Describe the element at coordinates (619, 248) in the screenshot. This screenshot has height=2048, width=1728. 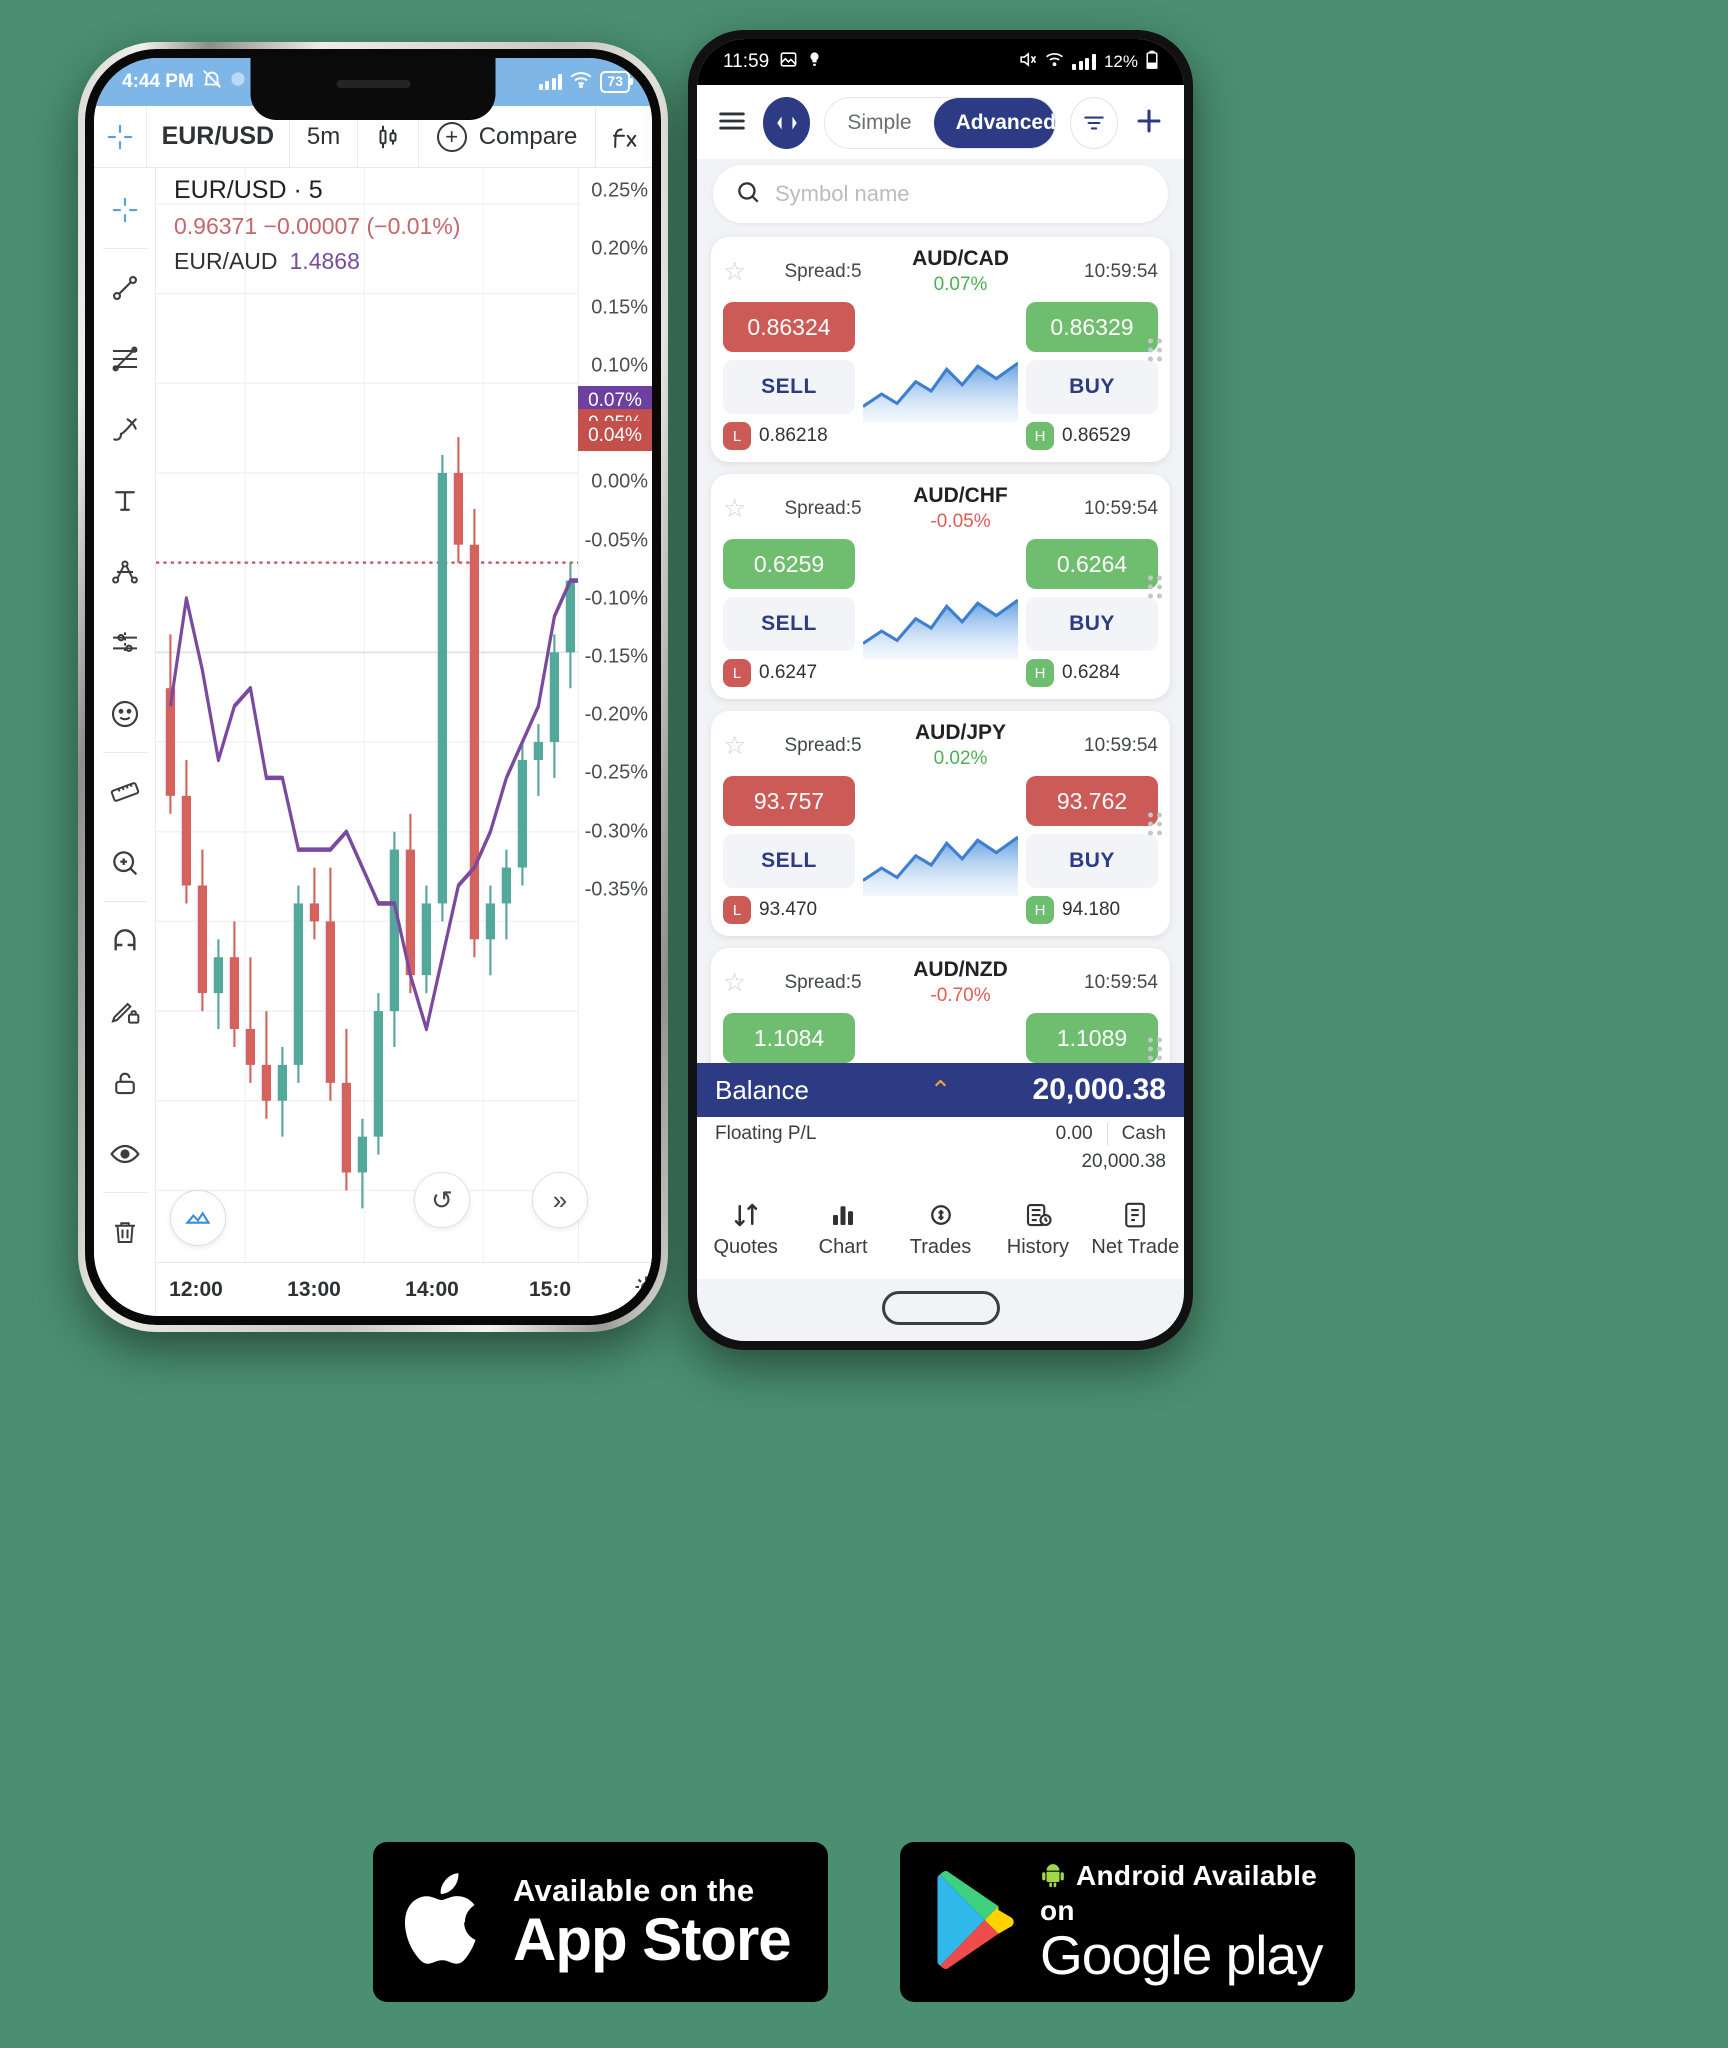
I see `price-tick: 0.20%` at that location.